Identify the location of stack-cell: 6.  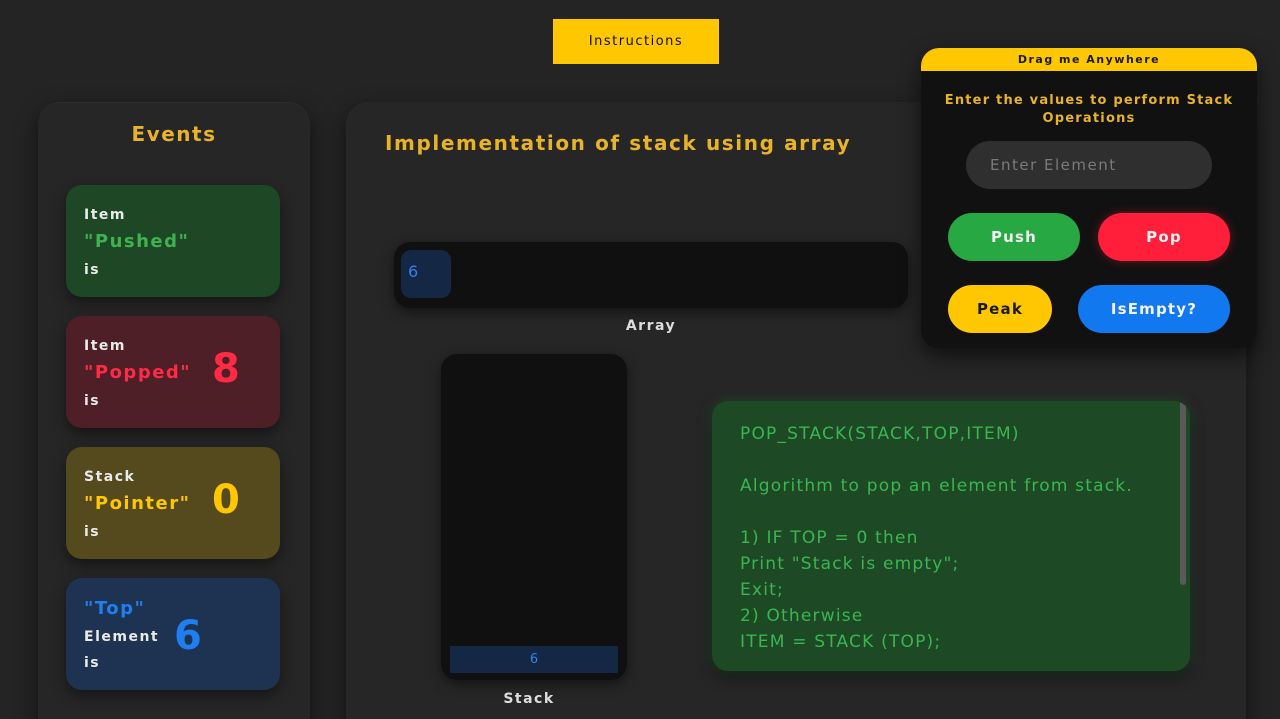
(534, 659).